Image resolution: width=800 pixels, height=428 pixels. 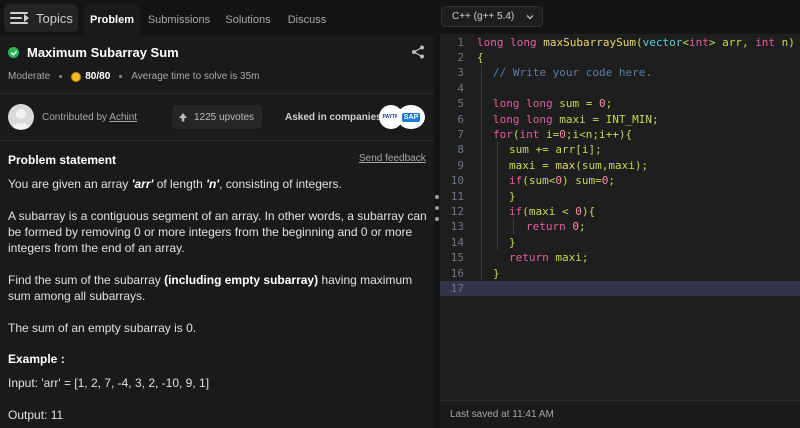 I want to click on topics-button: Topics, so click(x=41, y=18).